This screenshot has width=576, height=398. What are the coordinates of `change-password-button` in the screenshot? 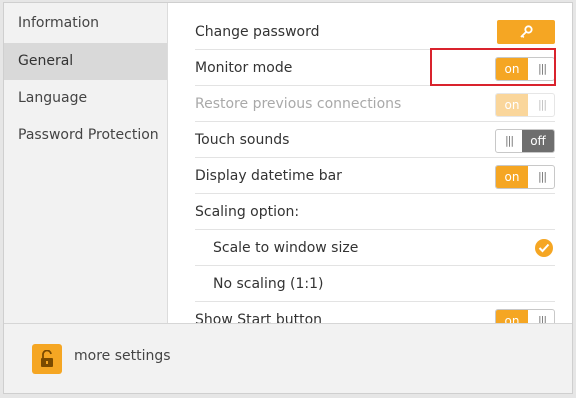 It's located at (526, 32).